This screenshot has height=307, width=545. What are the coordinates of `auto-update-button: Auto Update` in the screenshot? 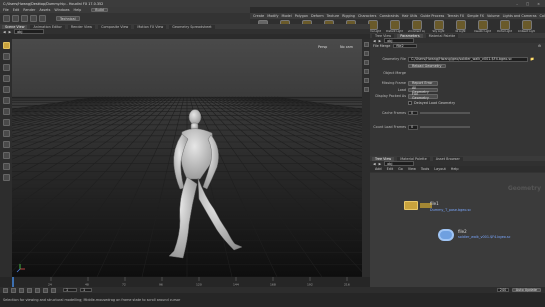 It's located at (526, 290).